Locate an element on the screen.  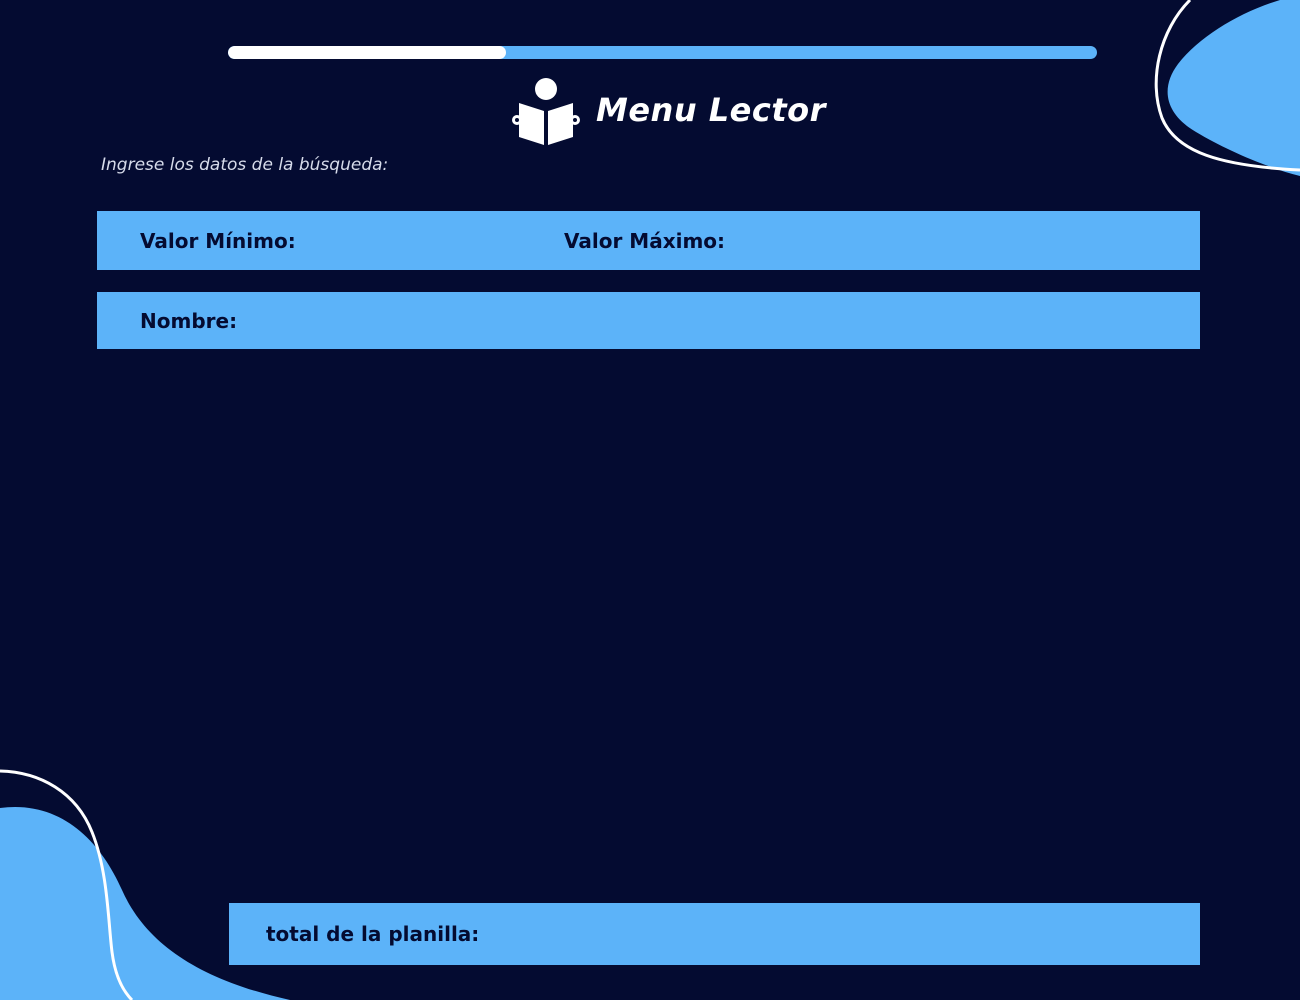
total-row: total de la planilla: is located at coordinates (714, 934).